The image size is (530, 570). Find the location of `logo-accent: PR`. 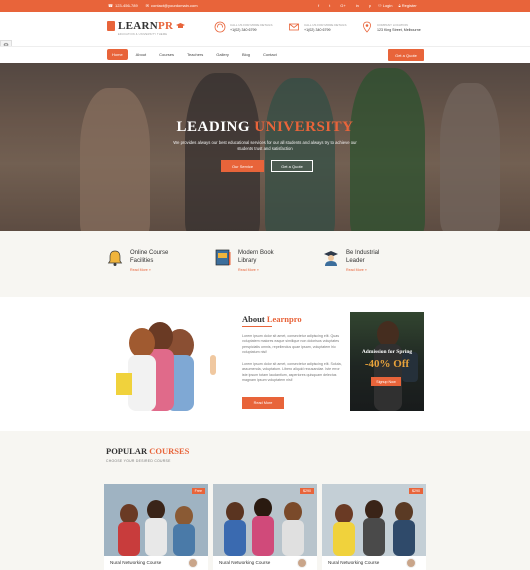

logo-accent: PR is located at coordinates (166, 26).